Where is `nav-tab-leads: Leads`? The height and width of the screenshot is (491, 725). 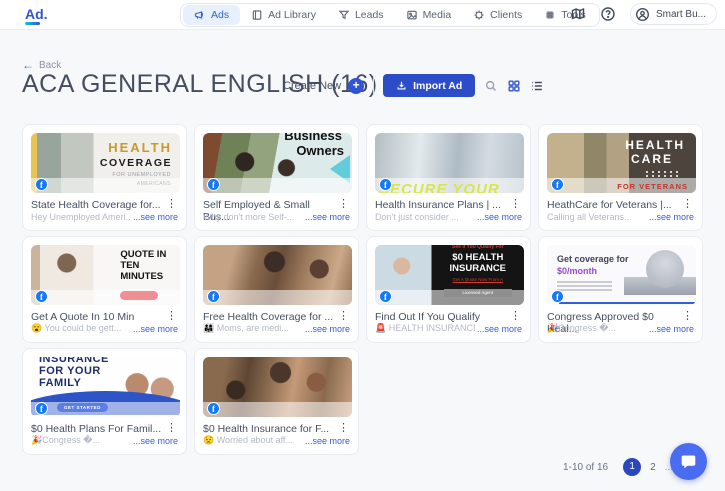
nav-tab-leads: Leads is located at coordinates (361, 15).